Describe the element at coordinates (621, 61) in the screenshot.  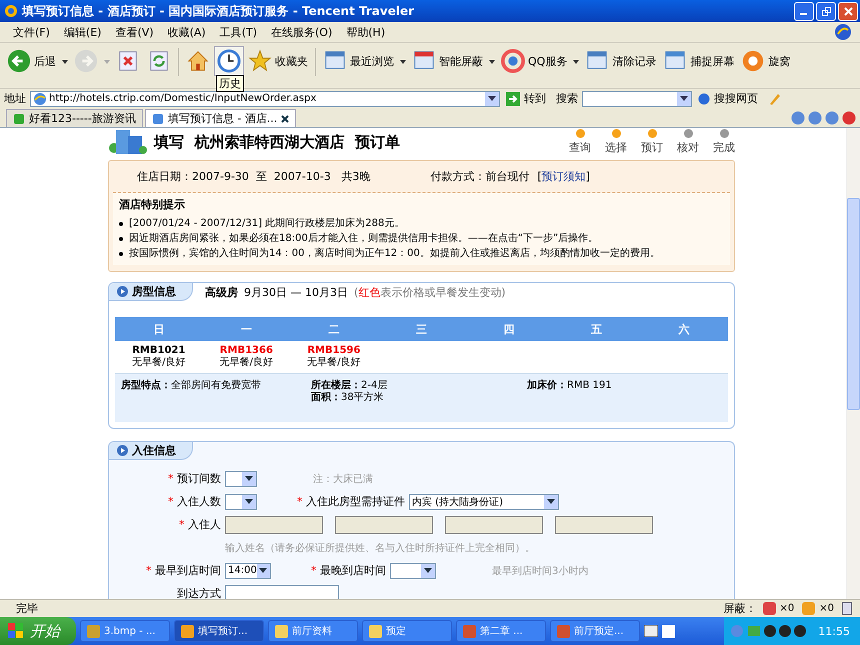
I see `toolbar-button: 清除记录` at that location.